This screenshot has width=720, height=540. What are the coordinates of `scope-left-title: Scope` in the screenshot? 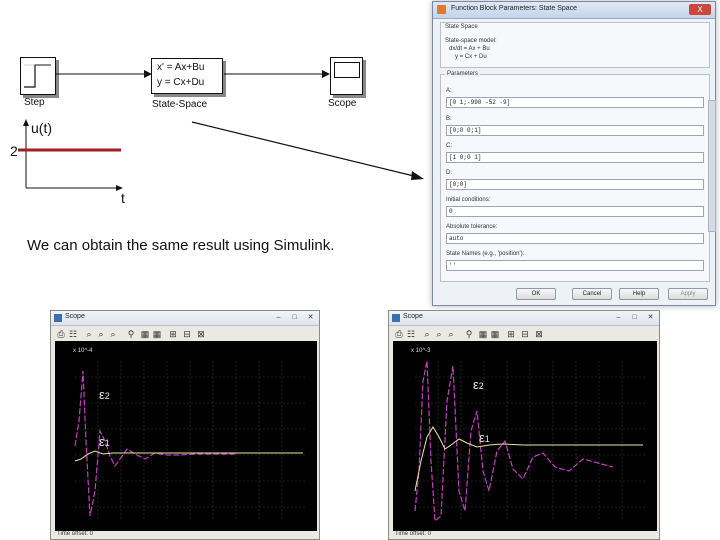 It's located at (75, 316).